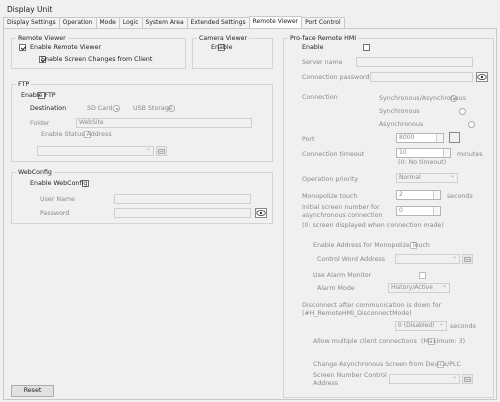 The height and width of the screenshot is (402, 500). I want to click on control-word-address-label: Control Word Address, so click(351, 259).